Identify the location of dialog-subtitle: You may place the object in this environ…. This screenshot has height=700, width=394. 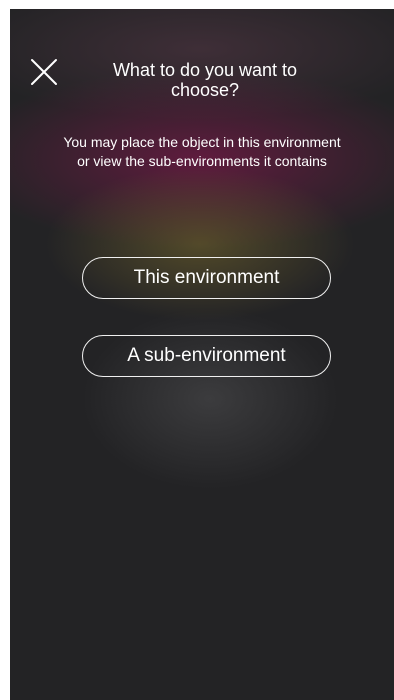
(202, 151).